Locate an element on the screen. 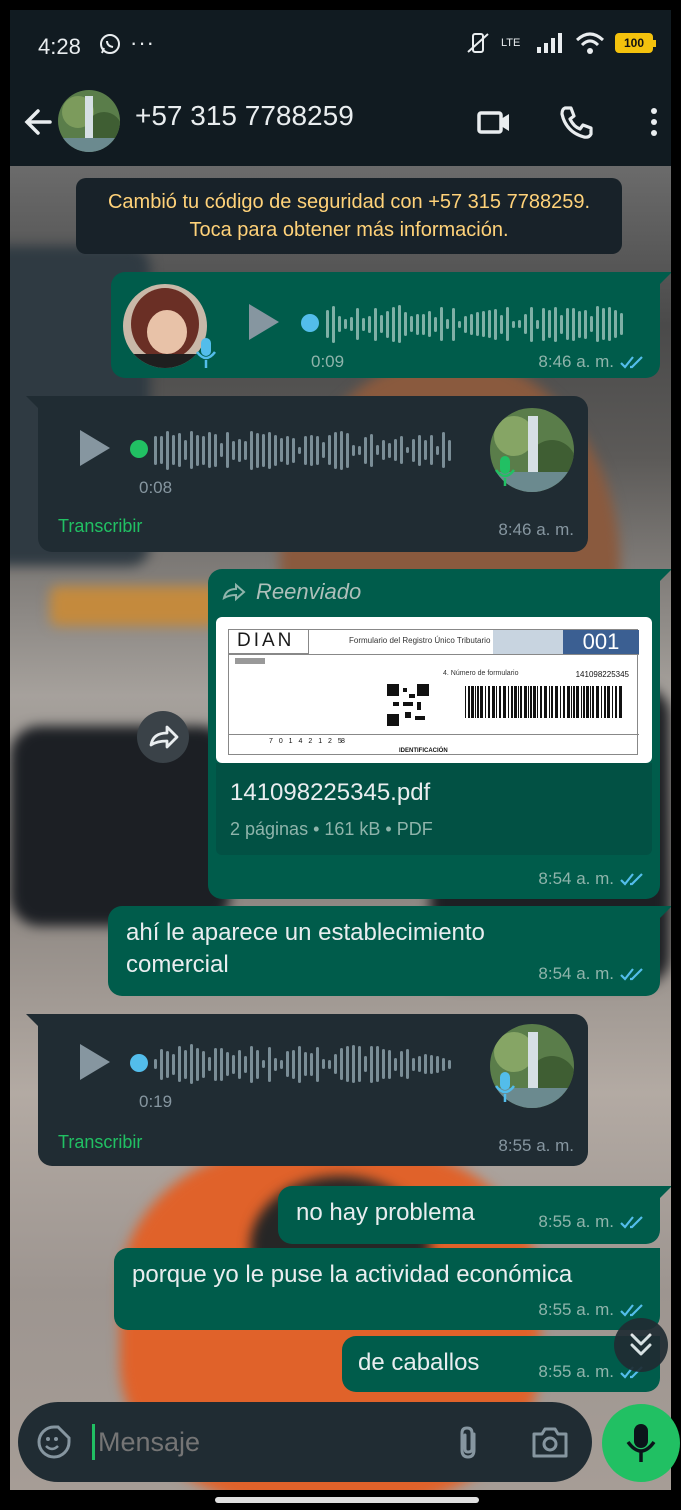  form-number: 001 is located at coordinates (601, 642).